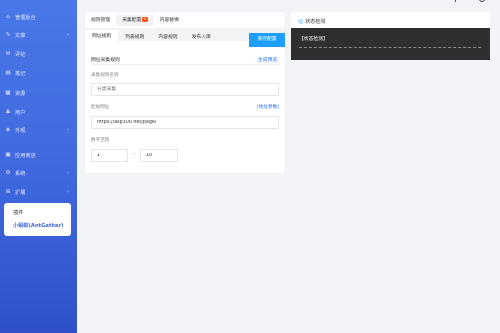  What do you see at coordinates (37, 219) in the screenshot?
I see `extensions-submenu: 插件 小蚂蚁(AntGather)` at bounding box center [37, 219].